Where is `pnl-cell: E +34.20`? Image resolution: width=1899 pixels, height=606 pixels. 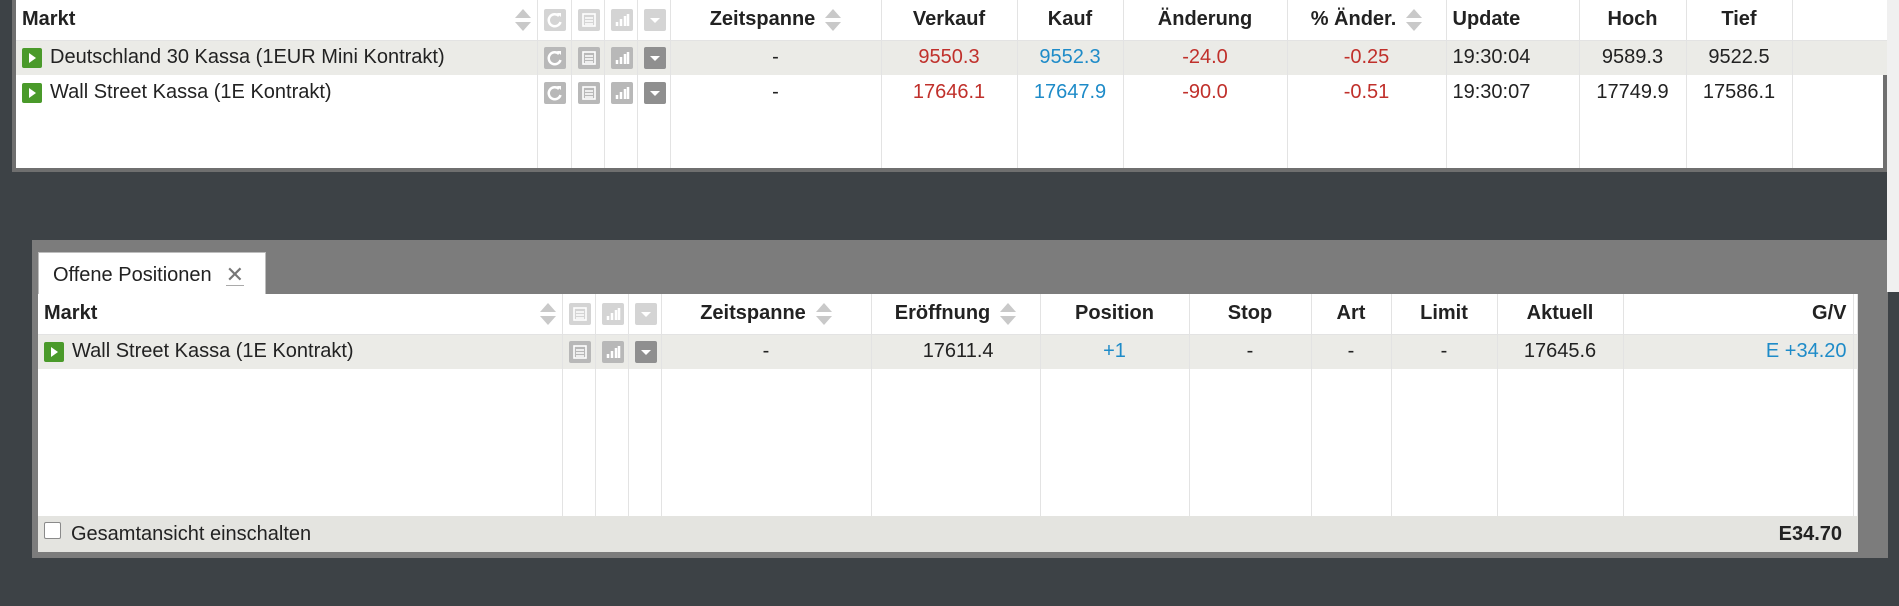 pnl-cell: E +34.20 is located at coordinates (1738, 351).